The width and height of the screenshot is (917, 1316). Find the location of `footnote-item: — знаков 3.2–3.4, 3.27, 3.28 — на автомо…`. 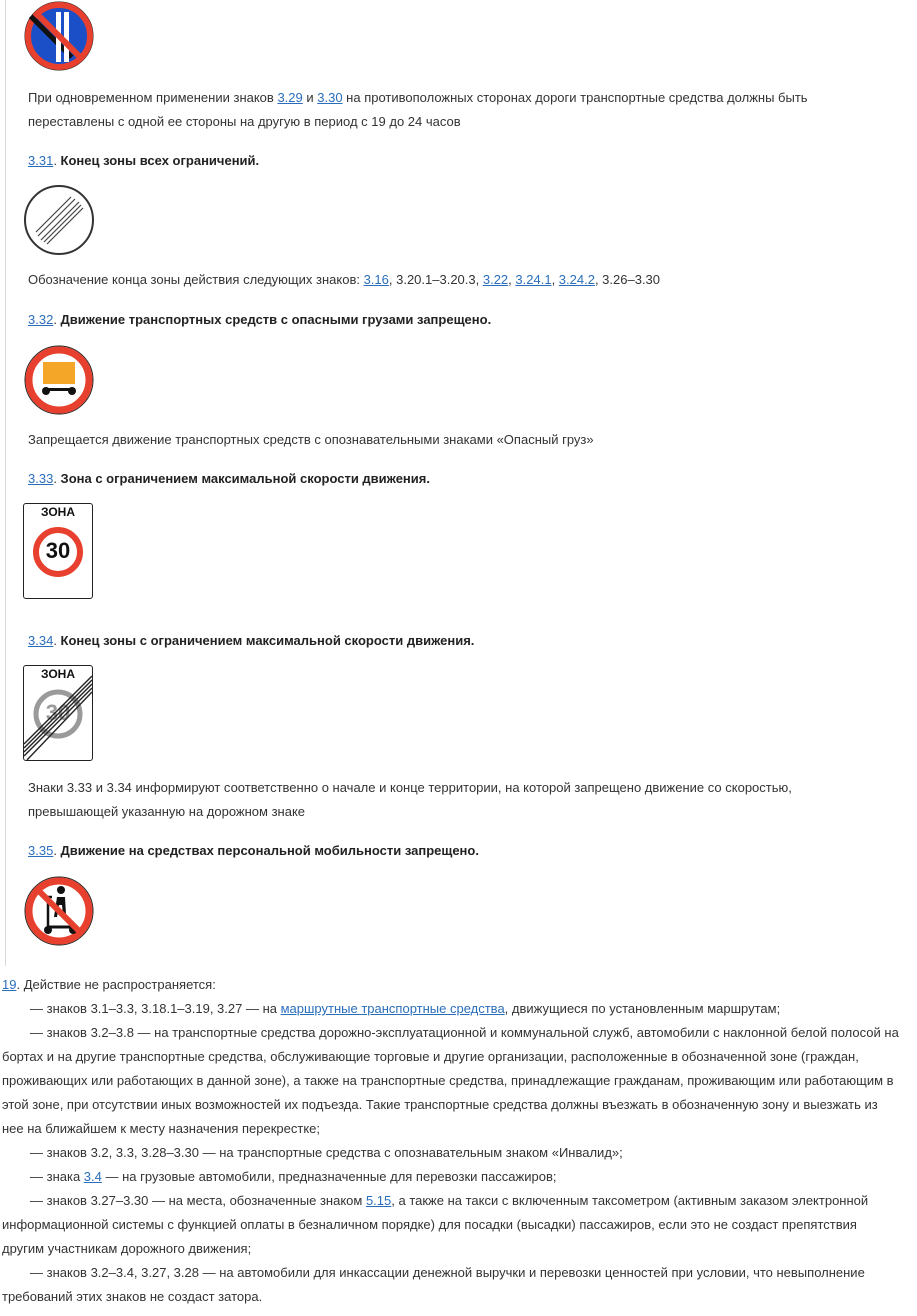

footnote-item: — знаков 3.2–3.4, 3.27, 3.28 — на автомо… is located at coordinates (433, 1284).